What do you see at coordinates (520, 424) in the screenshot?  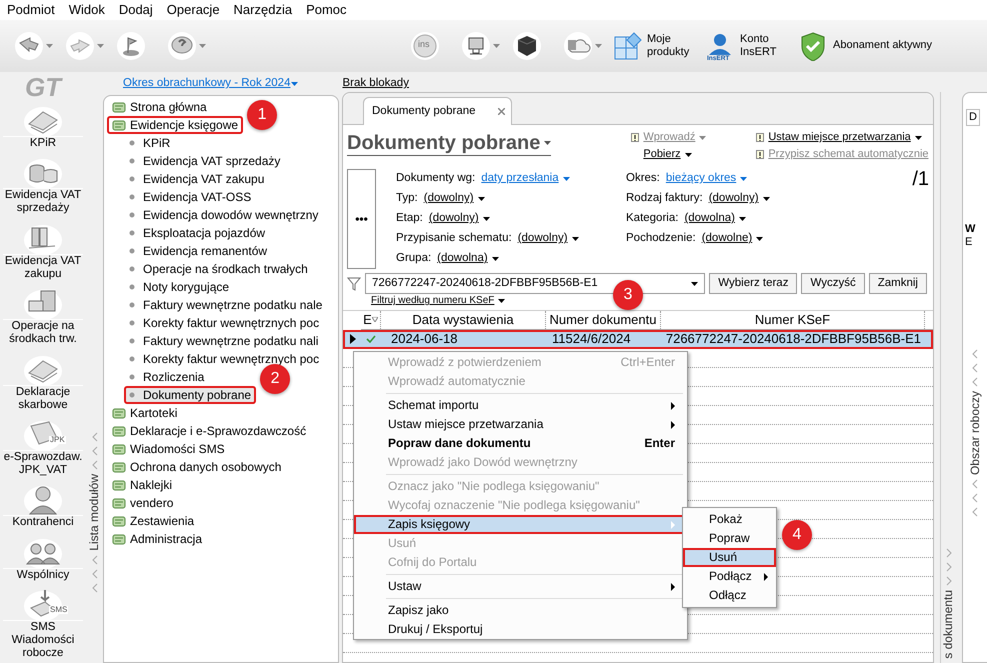 I see `menu-item: Ustaw miejsce przetwarzania` at bounding box center [520, 424].